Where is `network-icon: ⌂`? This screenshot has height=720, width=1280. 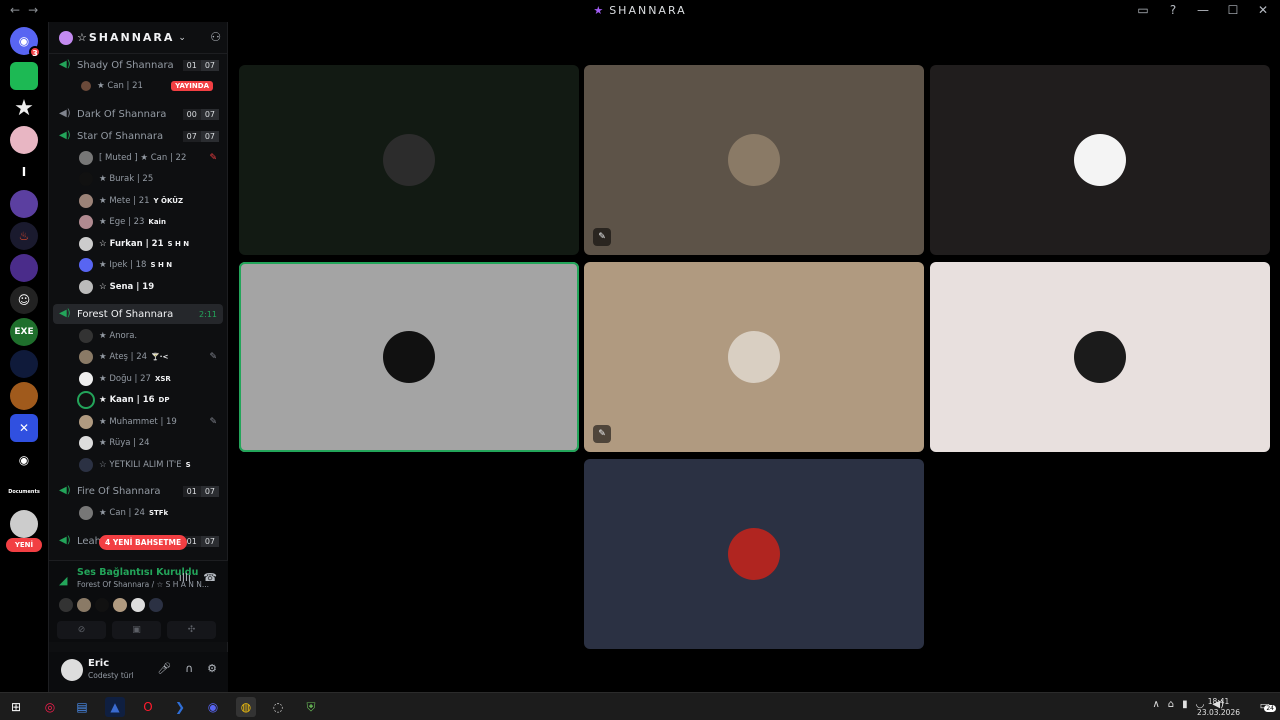
network-icon: ⌂ is located at coordinates (1171, 704).